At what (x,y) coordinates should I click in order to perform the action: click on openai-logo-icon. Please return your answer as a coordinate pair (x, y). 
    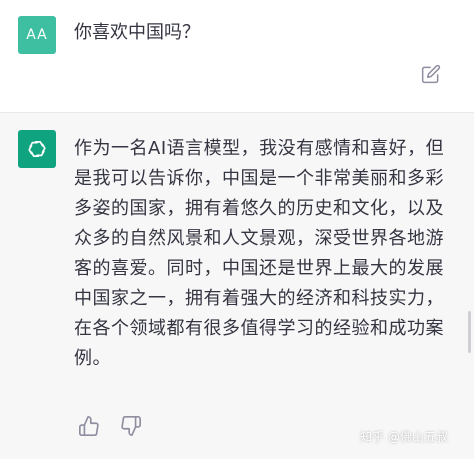
    Looking at the image, I should click on (37, 149).